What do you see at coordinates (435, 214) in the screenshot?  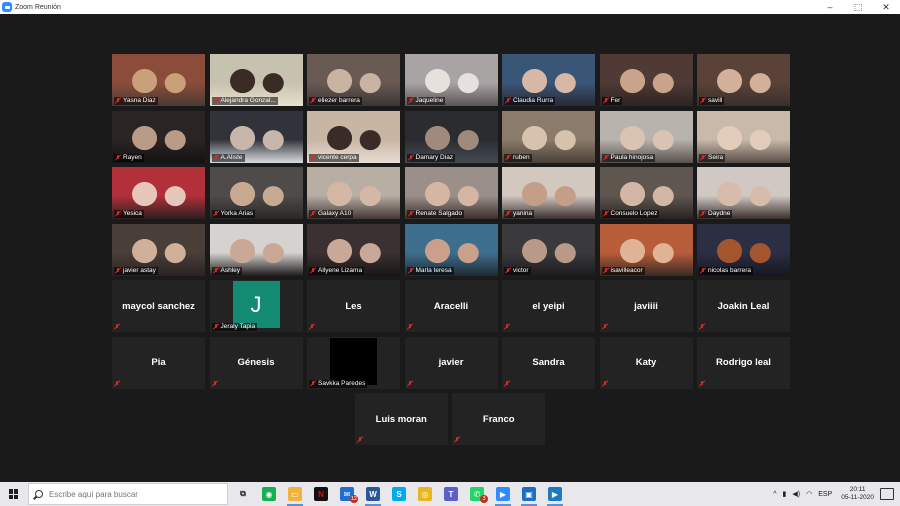 I see `participant-name-label: Renate Salgado` at bounding box center [435, 214].